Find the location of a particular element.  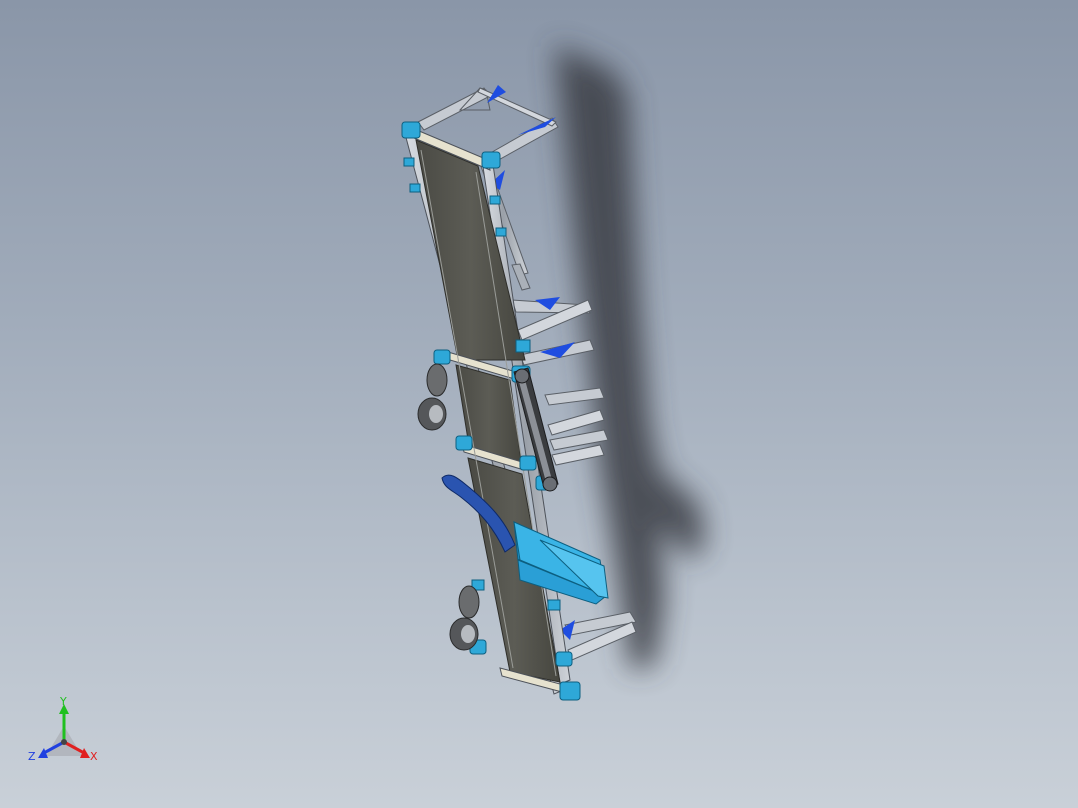

y-axis-label: Y is located at coordinates (63, 701).